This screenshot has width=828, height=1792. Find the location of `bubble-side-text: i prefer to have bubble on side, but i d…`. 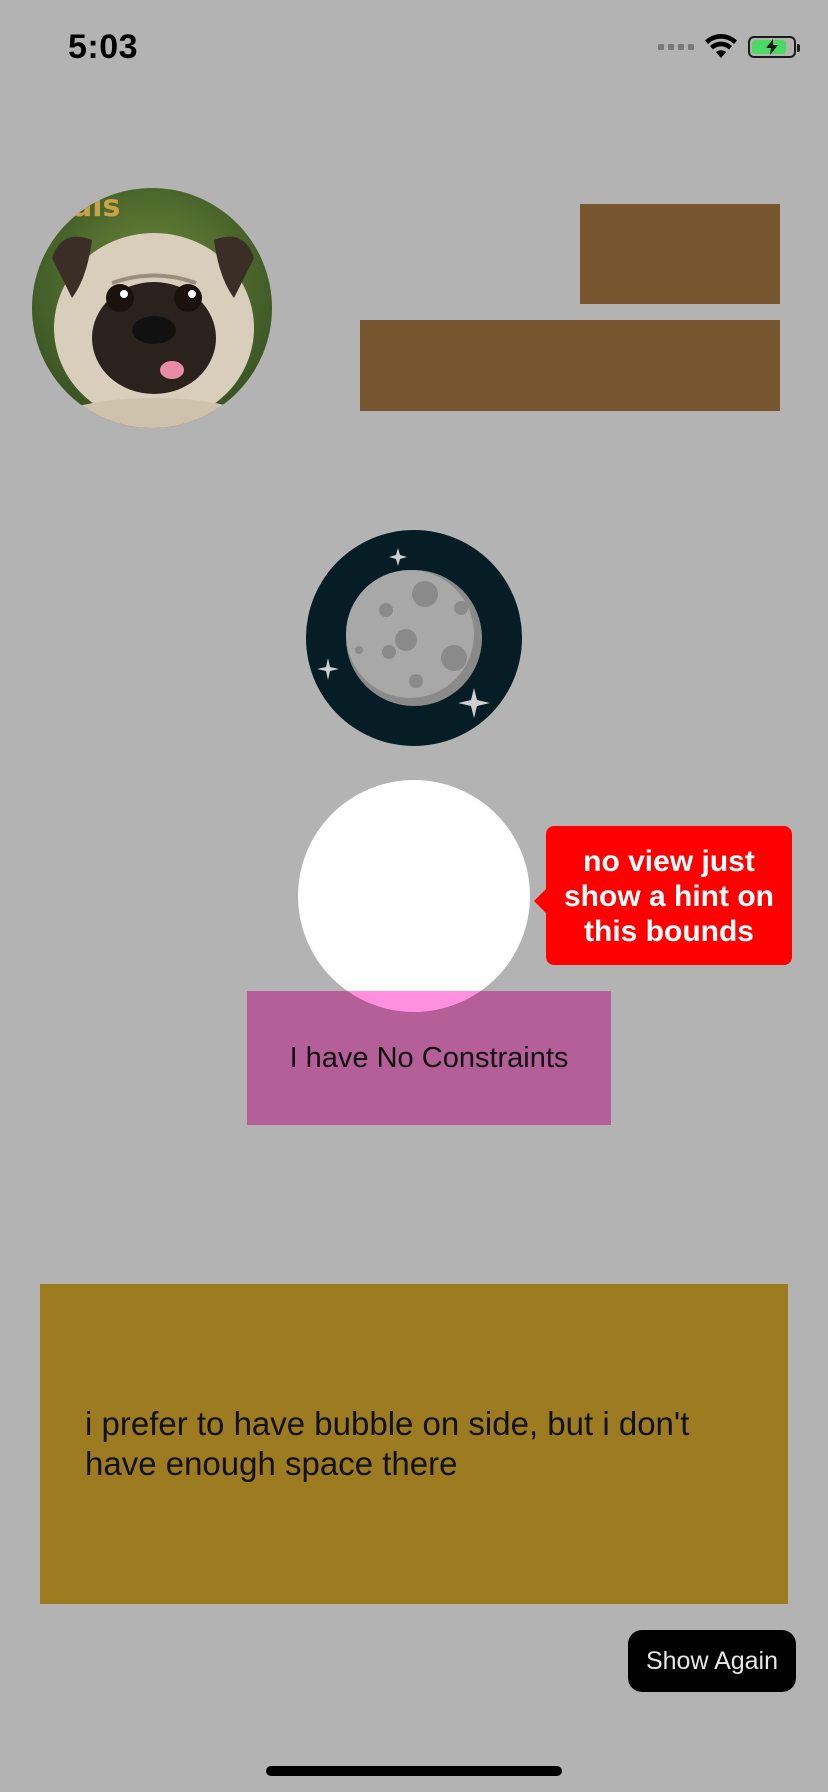

bubble-side-text: i prefer to have bubble on side, but i d… is located at coordinates (387, 1443).